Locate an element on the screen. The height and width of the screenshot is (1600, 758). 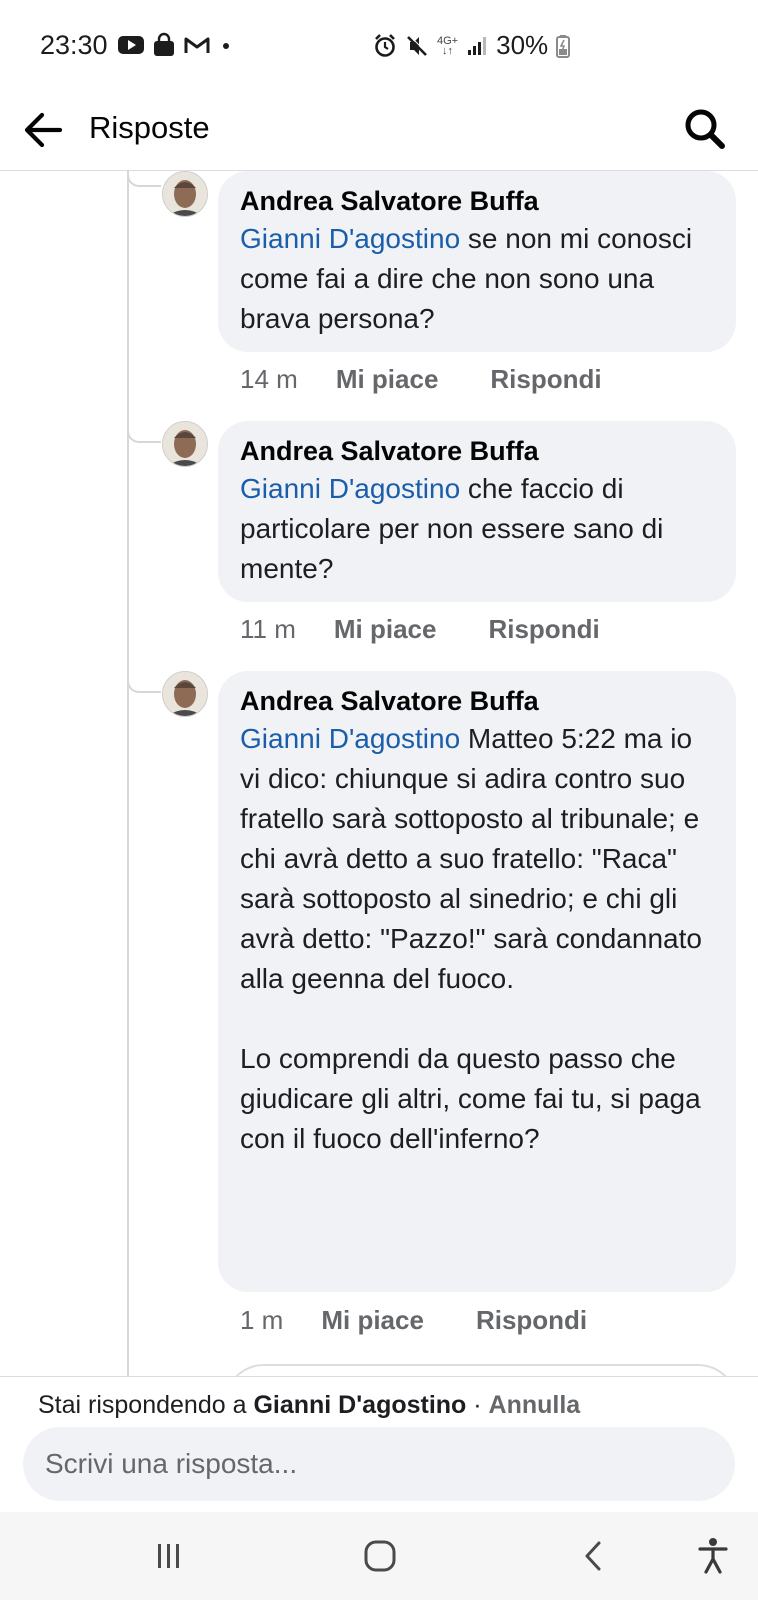
accessibility-button is located at coordinates (713, 1556).